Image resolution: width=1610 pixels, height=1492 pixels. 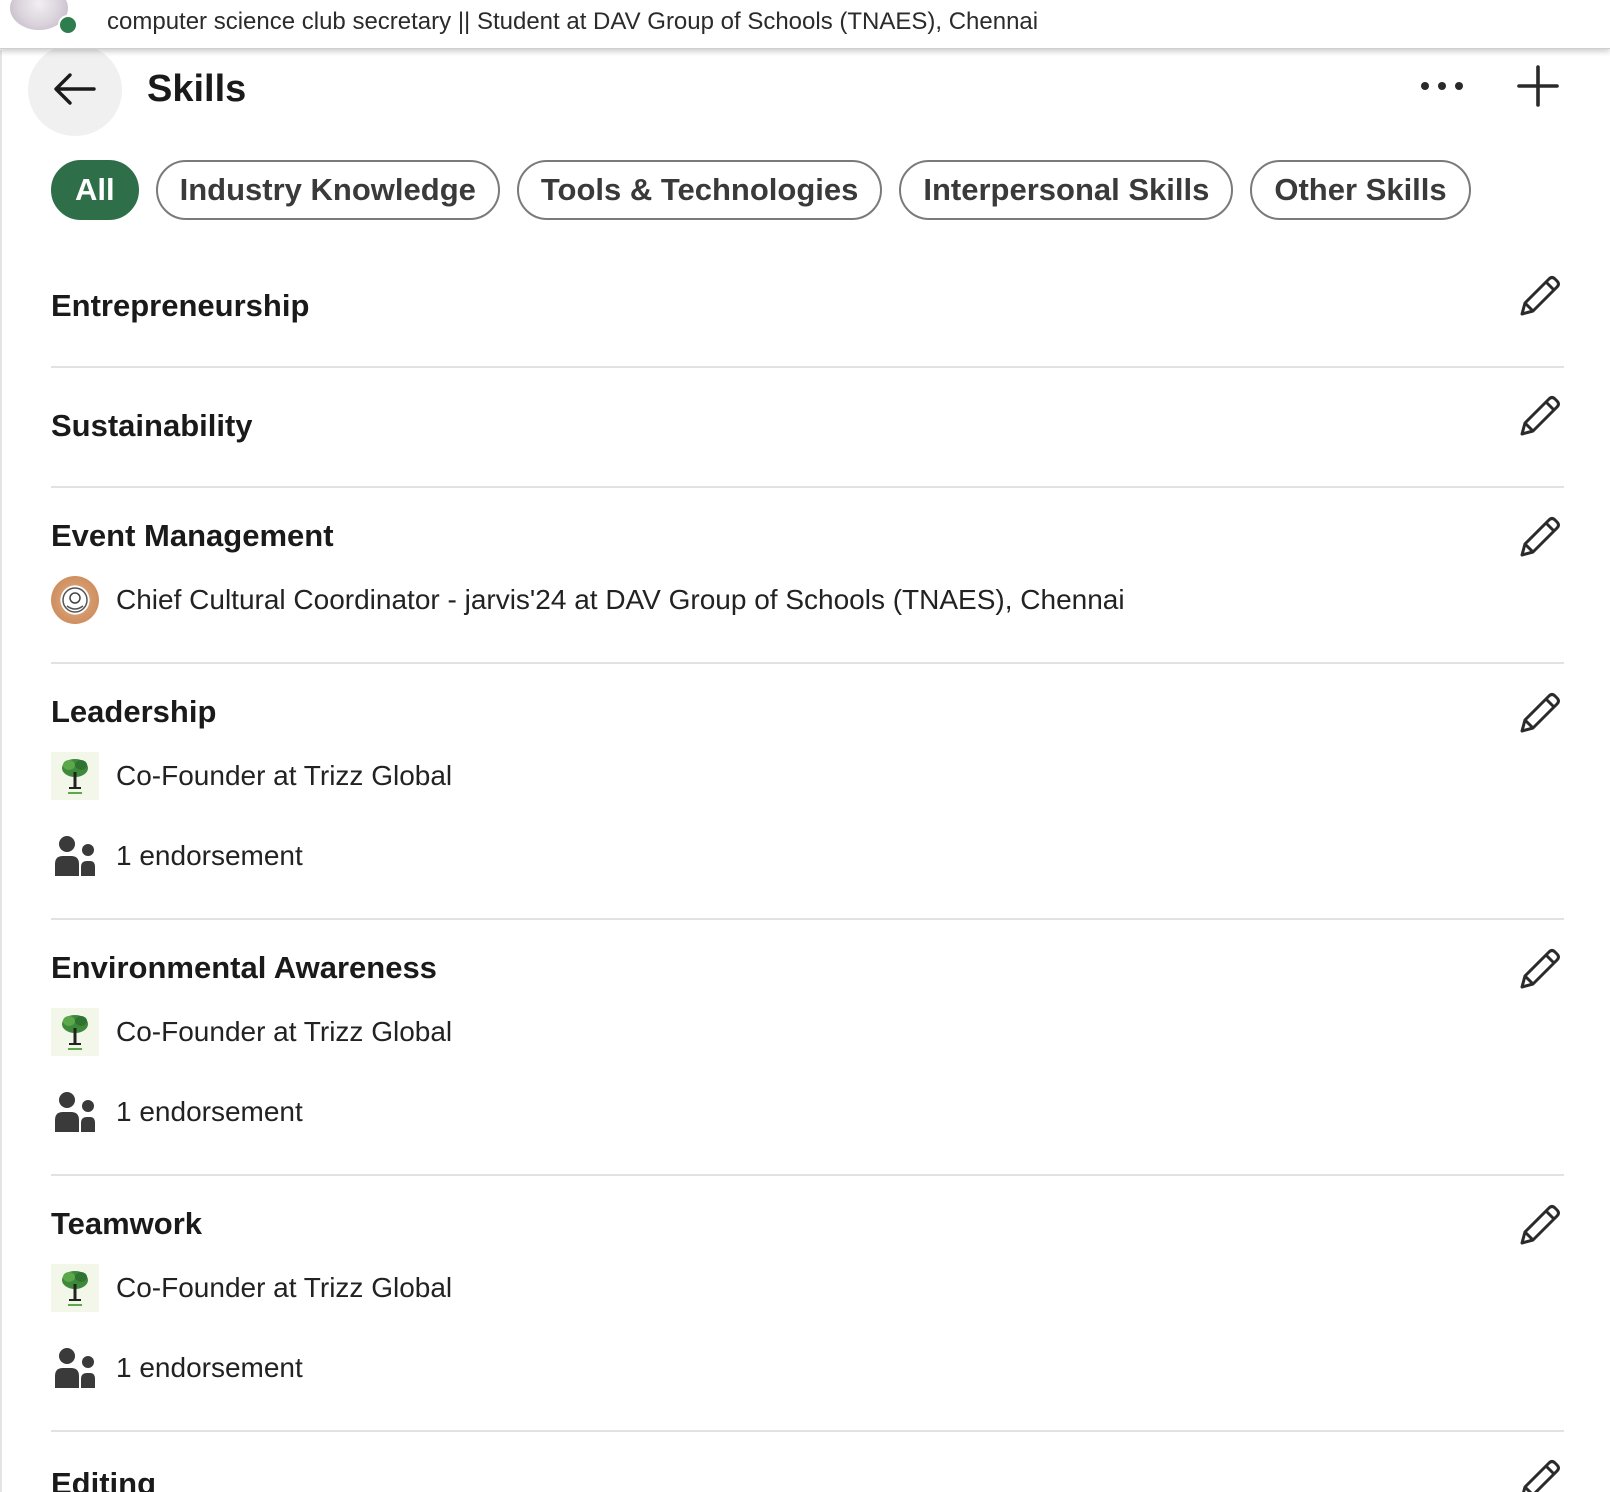 I want to click on add-skill-button, so click(x=1538, y=86).